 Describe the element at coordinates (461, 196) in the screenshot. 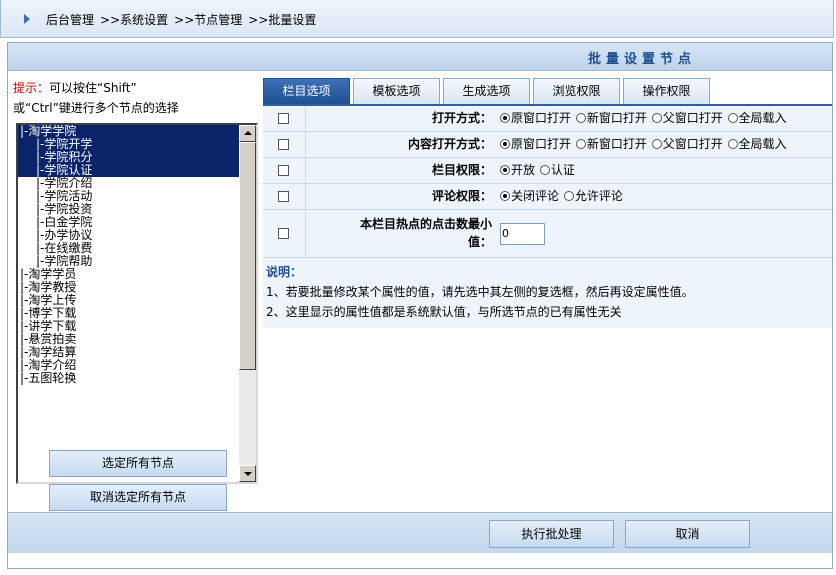

I see `comment-permission-label: 评论权限：` at that location.